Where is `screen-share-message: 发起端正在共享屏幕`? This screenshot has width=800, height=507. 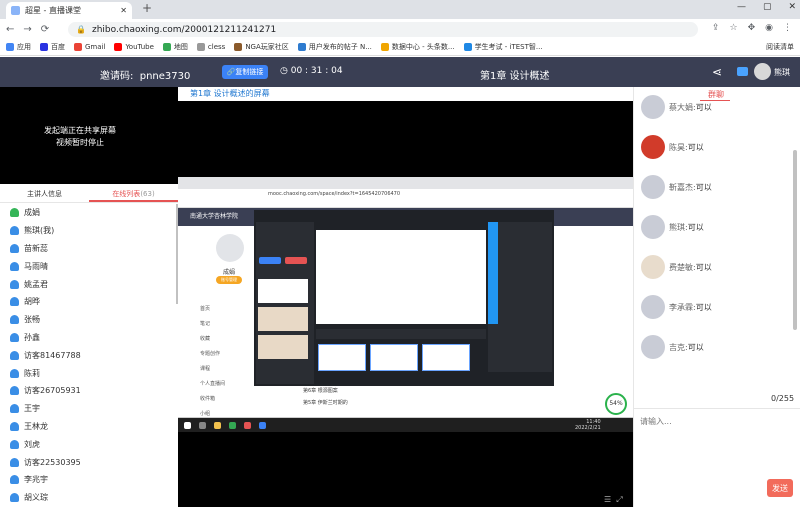
screen-share-message: 发起端正在共享屏幕 is located at coordinates (80, 130).